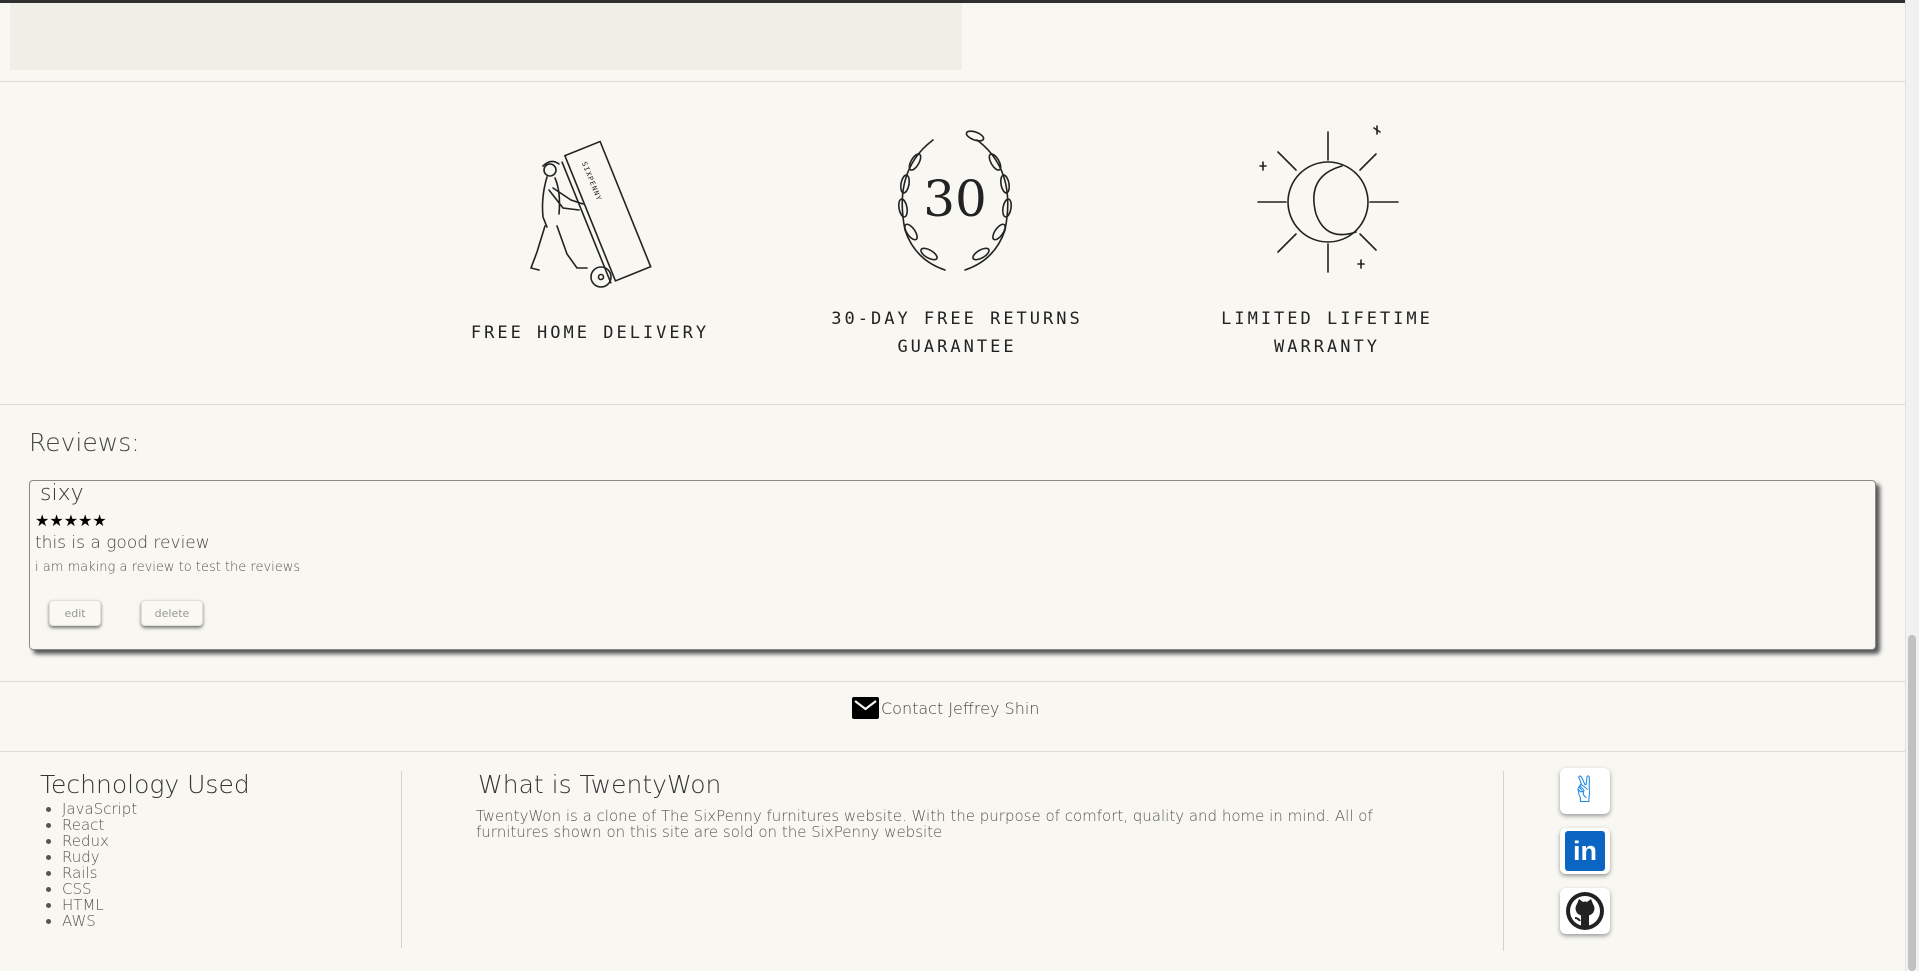 The height and width of the screenshot is (971, 1919). I want to click on feature-label-line: FREE HOME DELIVERY, so click(590, 333).